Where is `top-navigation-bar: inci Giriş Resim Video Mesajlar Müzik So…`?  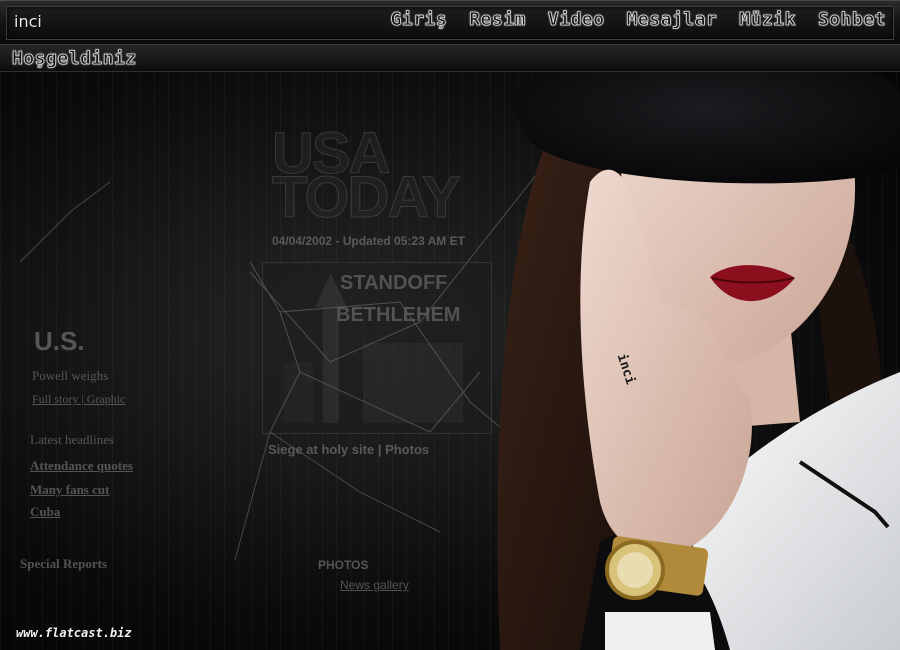
top-navigation-bar: inci Giriş Resim Video Mesajlar Müzik So… is located at coordinates (450, 22).